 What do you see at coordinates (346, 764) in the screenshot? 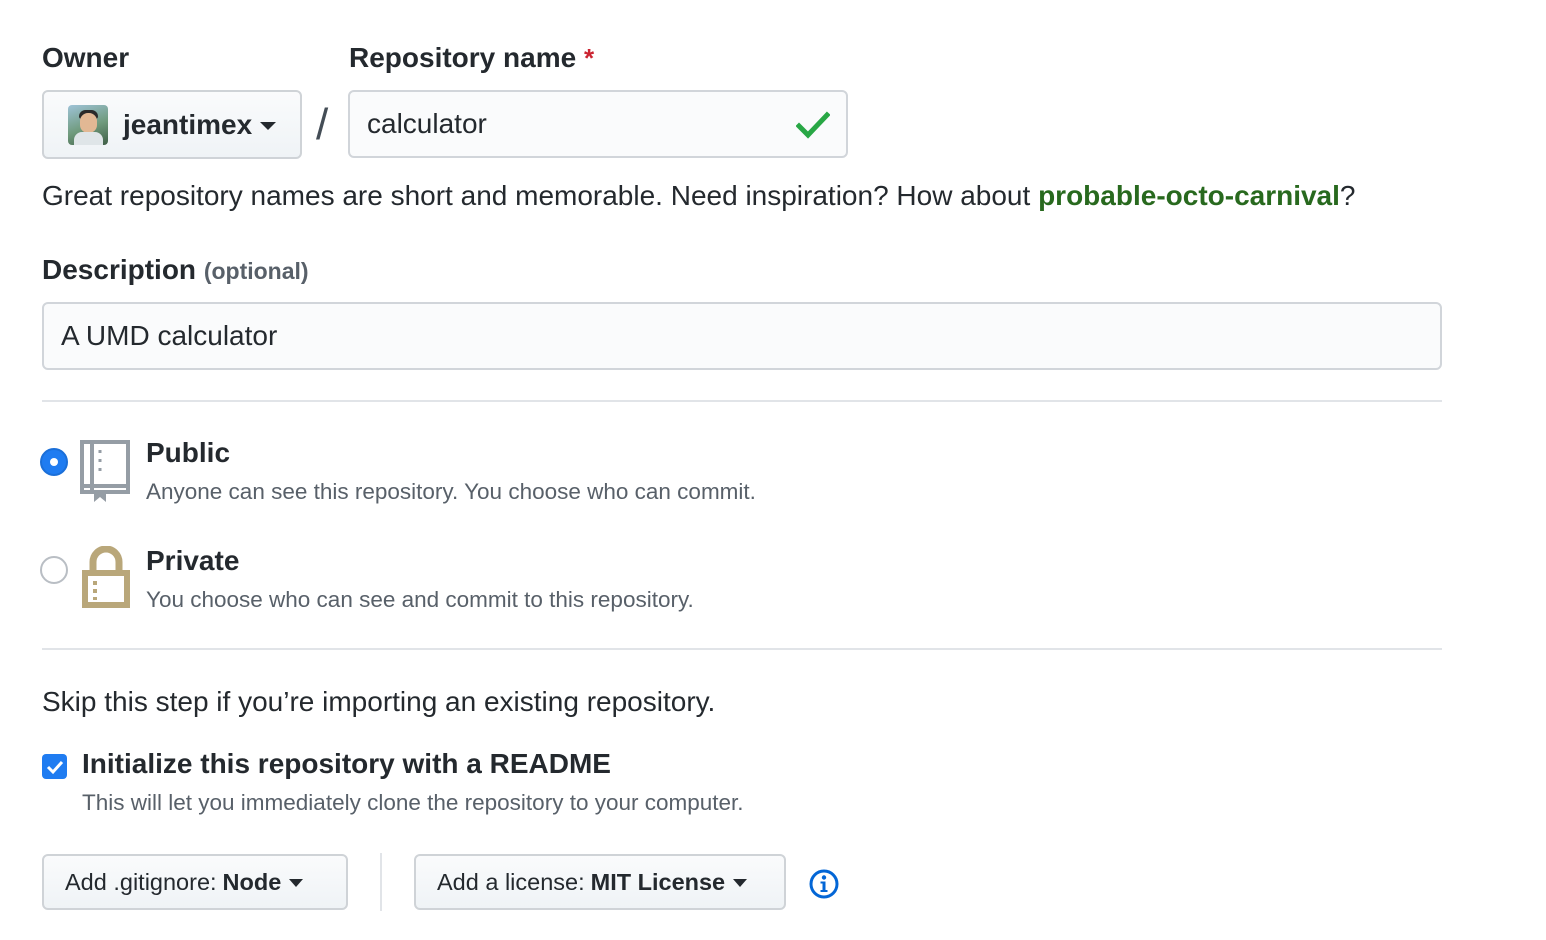
I see `readme-label: Initialize this repository with a README` at bounding box center [346, 764].